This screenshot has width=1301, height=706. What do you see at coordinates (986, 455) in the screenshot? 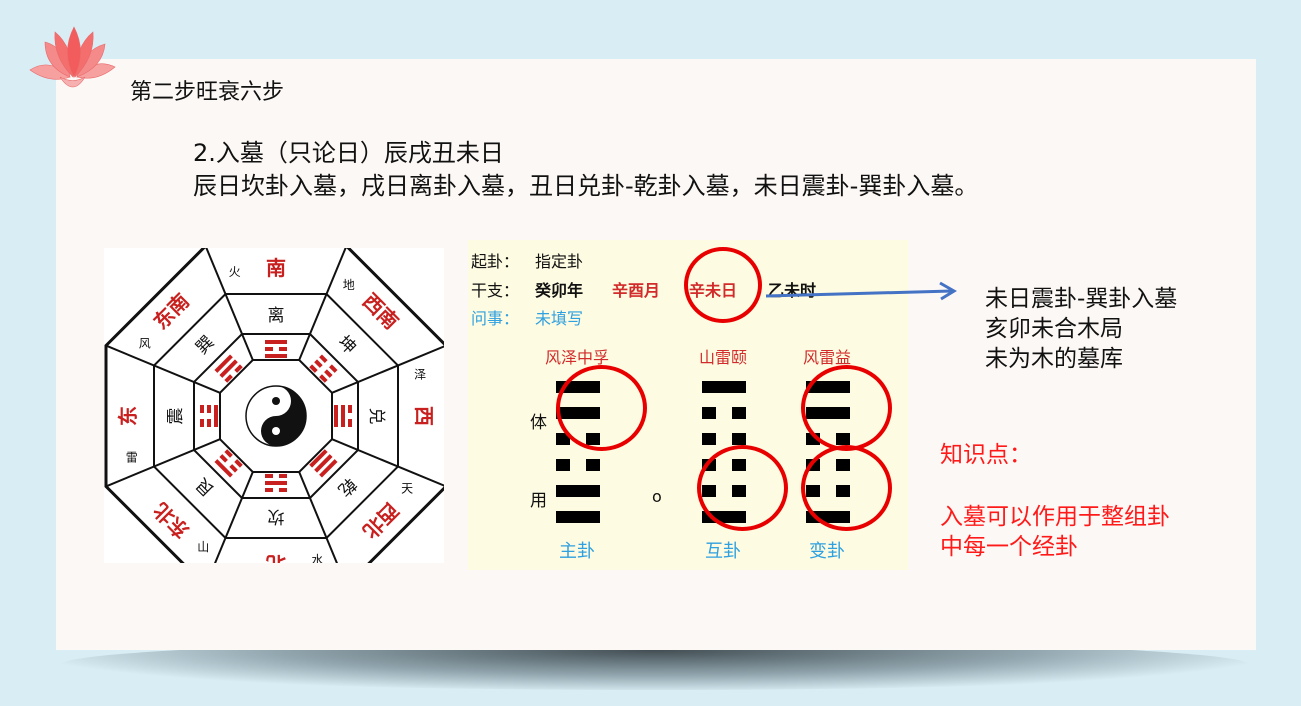
I see `knowledge-title: 知识点：` at bounding box center [986, 455].